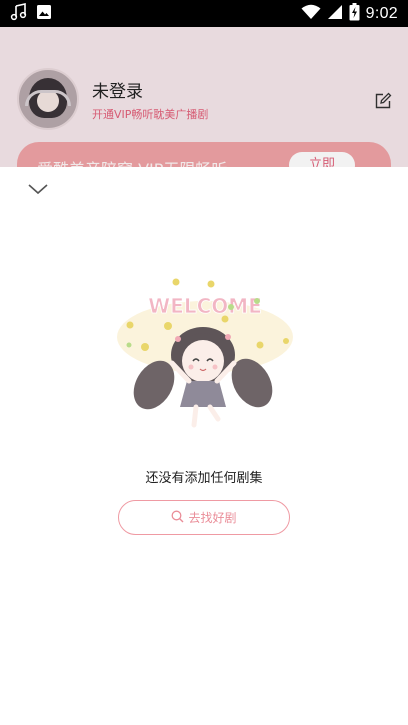 The height and width of the screenshot is (725, 408). Describe the element at coordinates (38, 189) in the screenshot. I see `chevron-down-icon` at that location.